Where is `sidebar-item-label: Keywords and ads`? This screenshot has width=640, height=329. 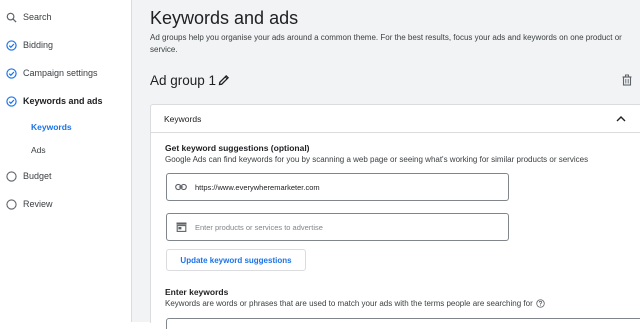 sidebar-item-label: Keywords and ads is located at coordinates (63, 101).